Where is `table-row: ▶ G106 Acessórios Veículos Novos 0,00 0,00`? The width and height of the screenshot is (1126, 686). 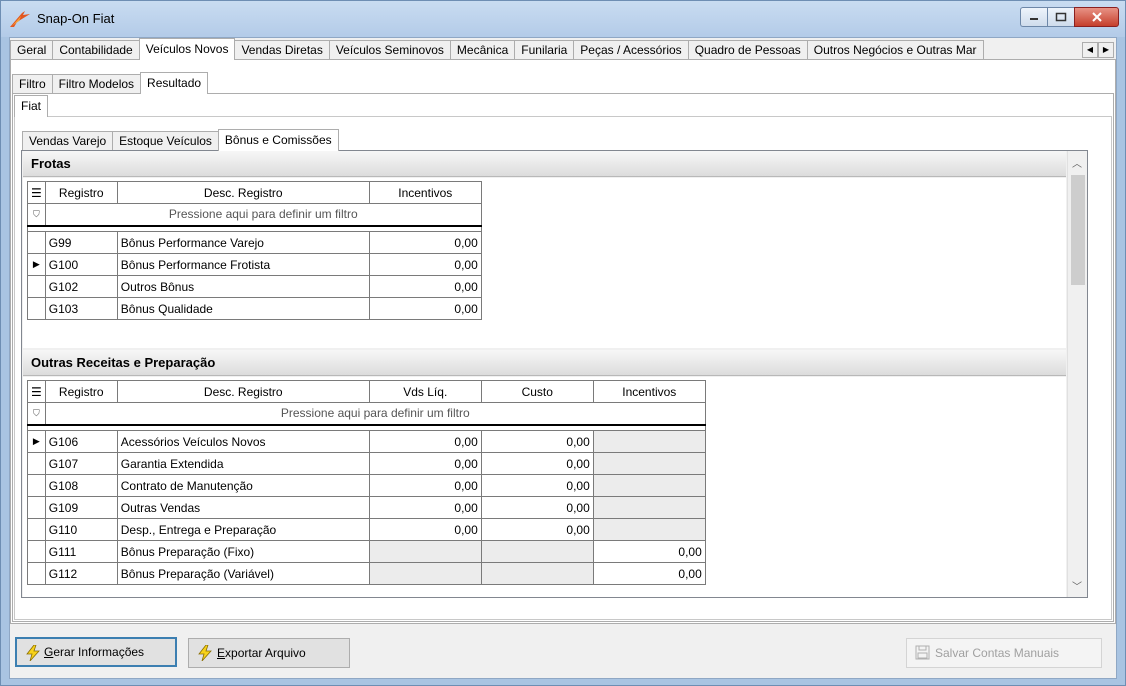
table-row: ▶ G106 Acessórios Veículos Novos 0,00 0,00 is located at coordinates (366, 441).